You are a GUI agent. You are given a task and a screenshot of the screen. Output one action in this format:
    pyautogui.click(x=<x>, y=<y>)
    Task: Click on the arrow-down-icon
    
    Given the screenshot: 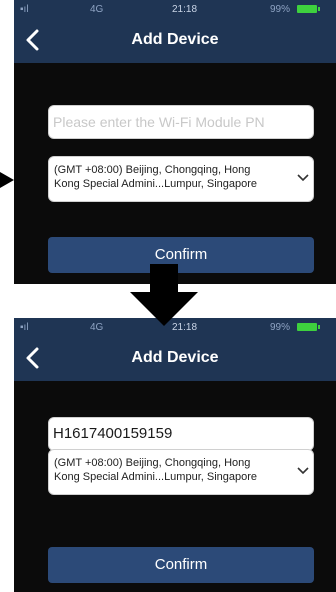 What is the action you would take?
    pyautogui.click(x=164, y=295)
    